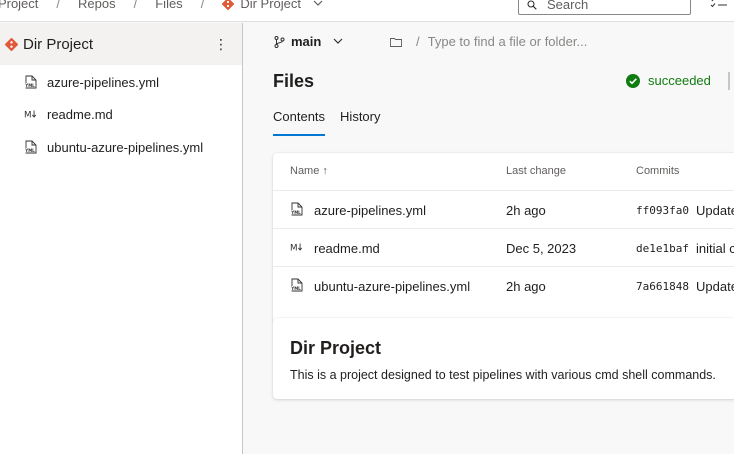 Image resolution: width=734 pixels, height=454 pixels. What do you see at coordinates (121, 44) in the screenshot?
I see `file-tree-header: Dir Project ⋮` at bounding box center [121, 44].